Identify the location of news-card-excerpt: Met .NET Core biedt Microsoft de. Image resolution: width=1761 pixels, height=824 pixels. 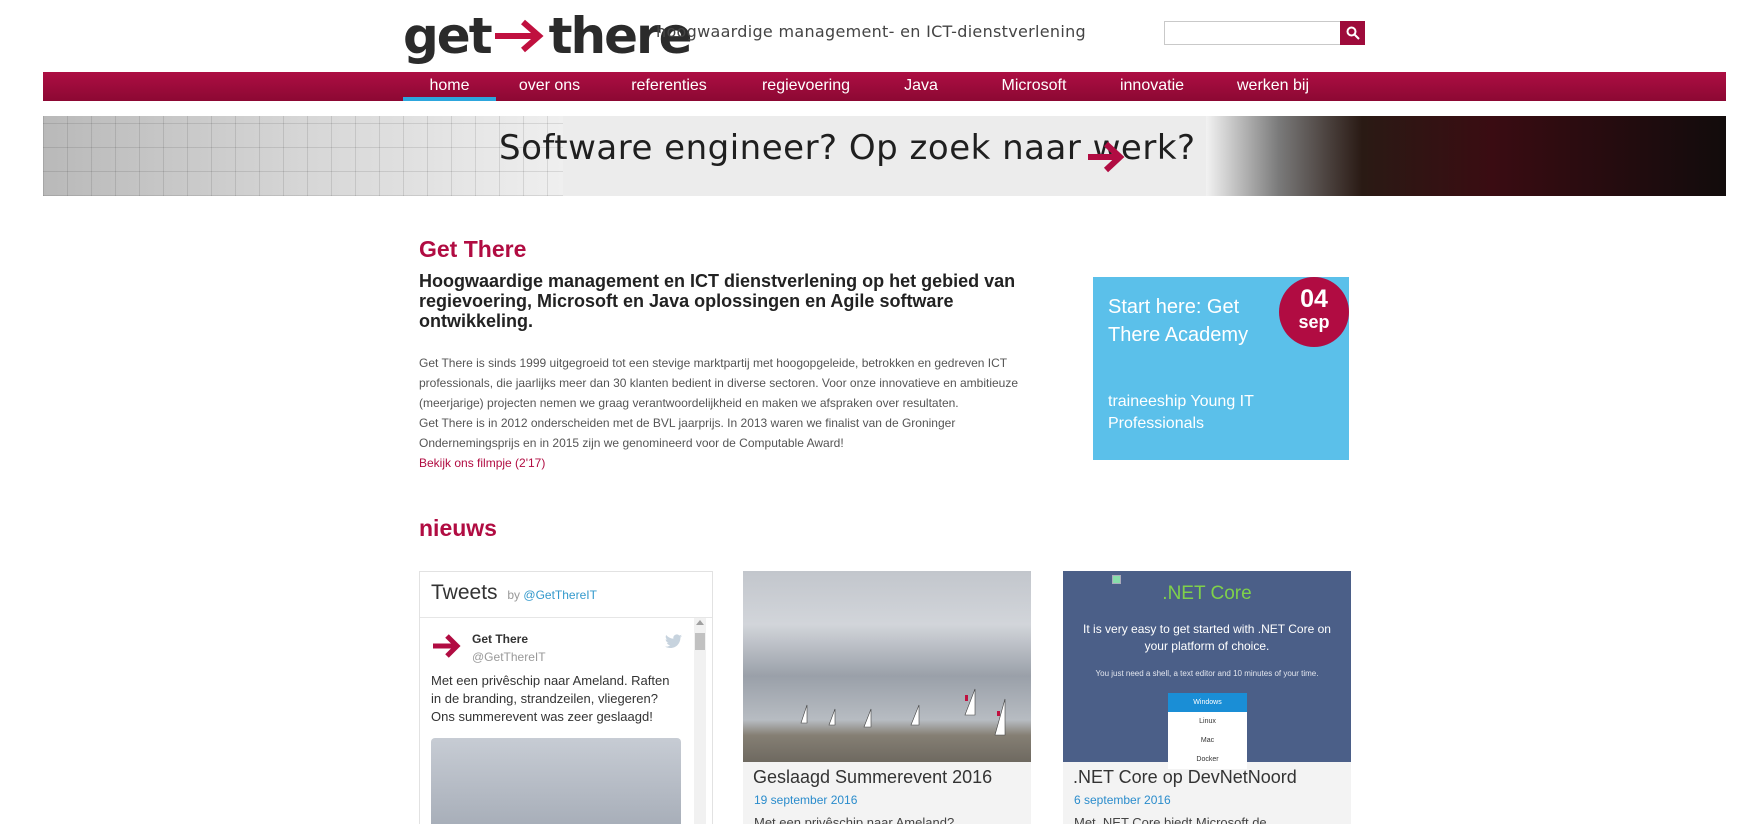
(1170, 819).